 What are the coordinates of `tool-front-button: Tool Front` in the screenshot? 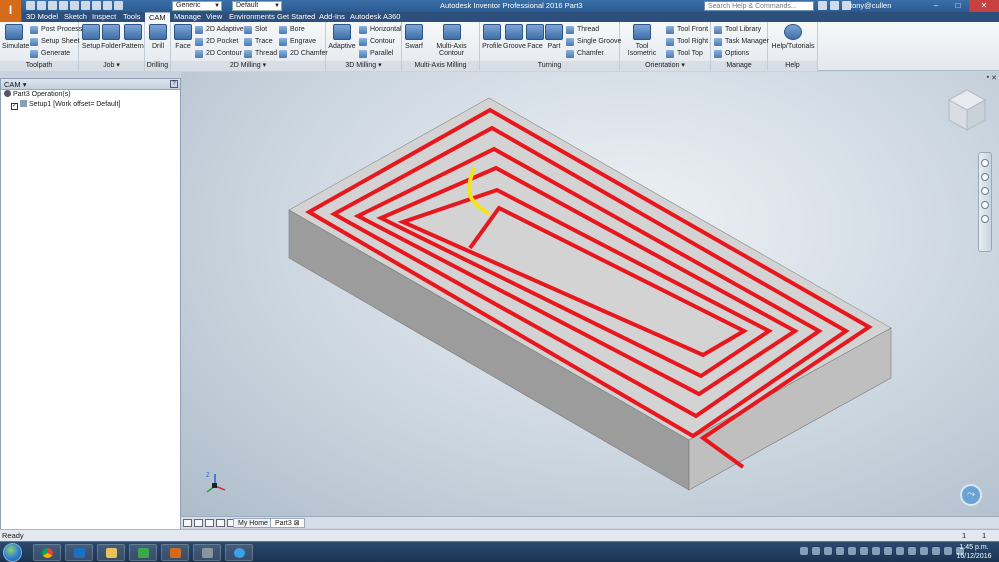 It's located at (687, 30).